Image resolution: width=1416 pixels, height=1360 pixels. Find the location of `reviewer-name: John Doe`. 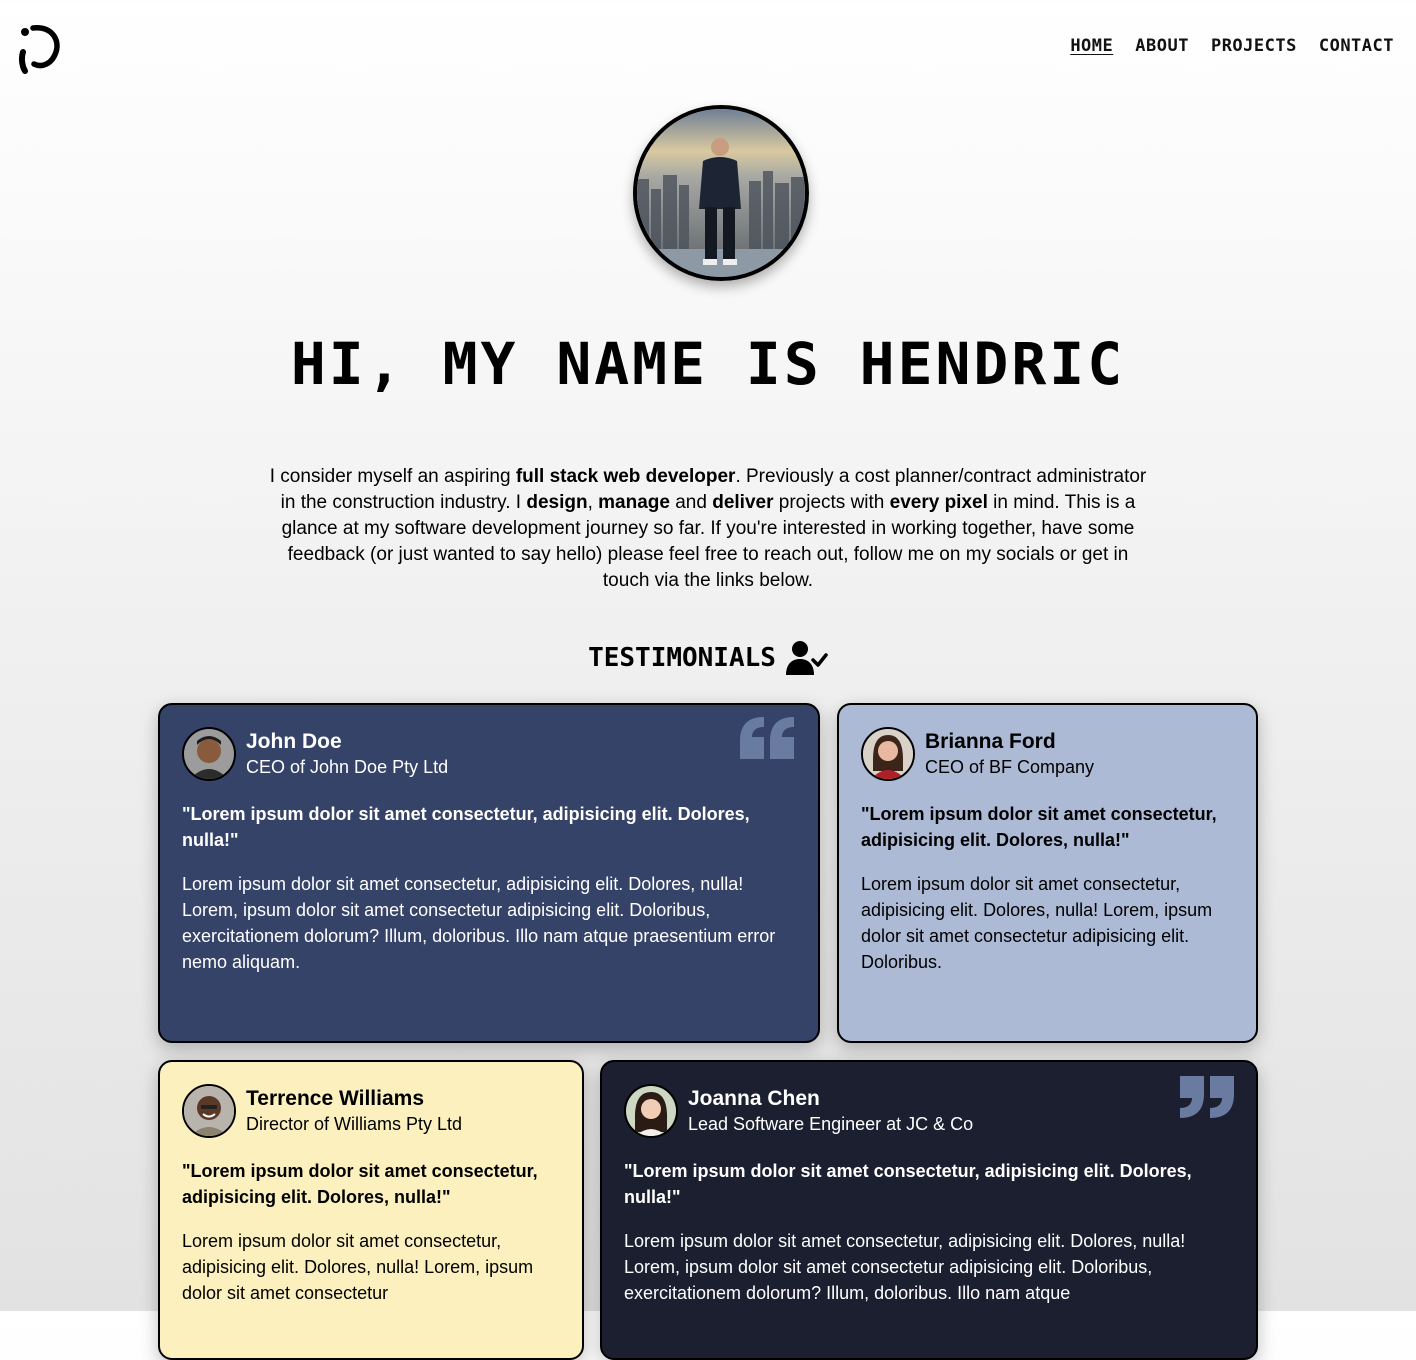

reviewer-name: John Doe is located at coordinates (294, 741).